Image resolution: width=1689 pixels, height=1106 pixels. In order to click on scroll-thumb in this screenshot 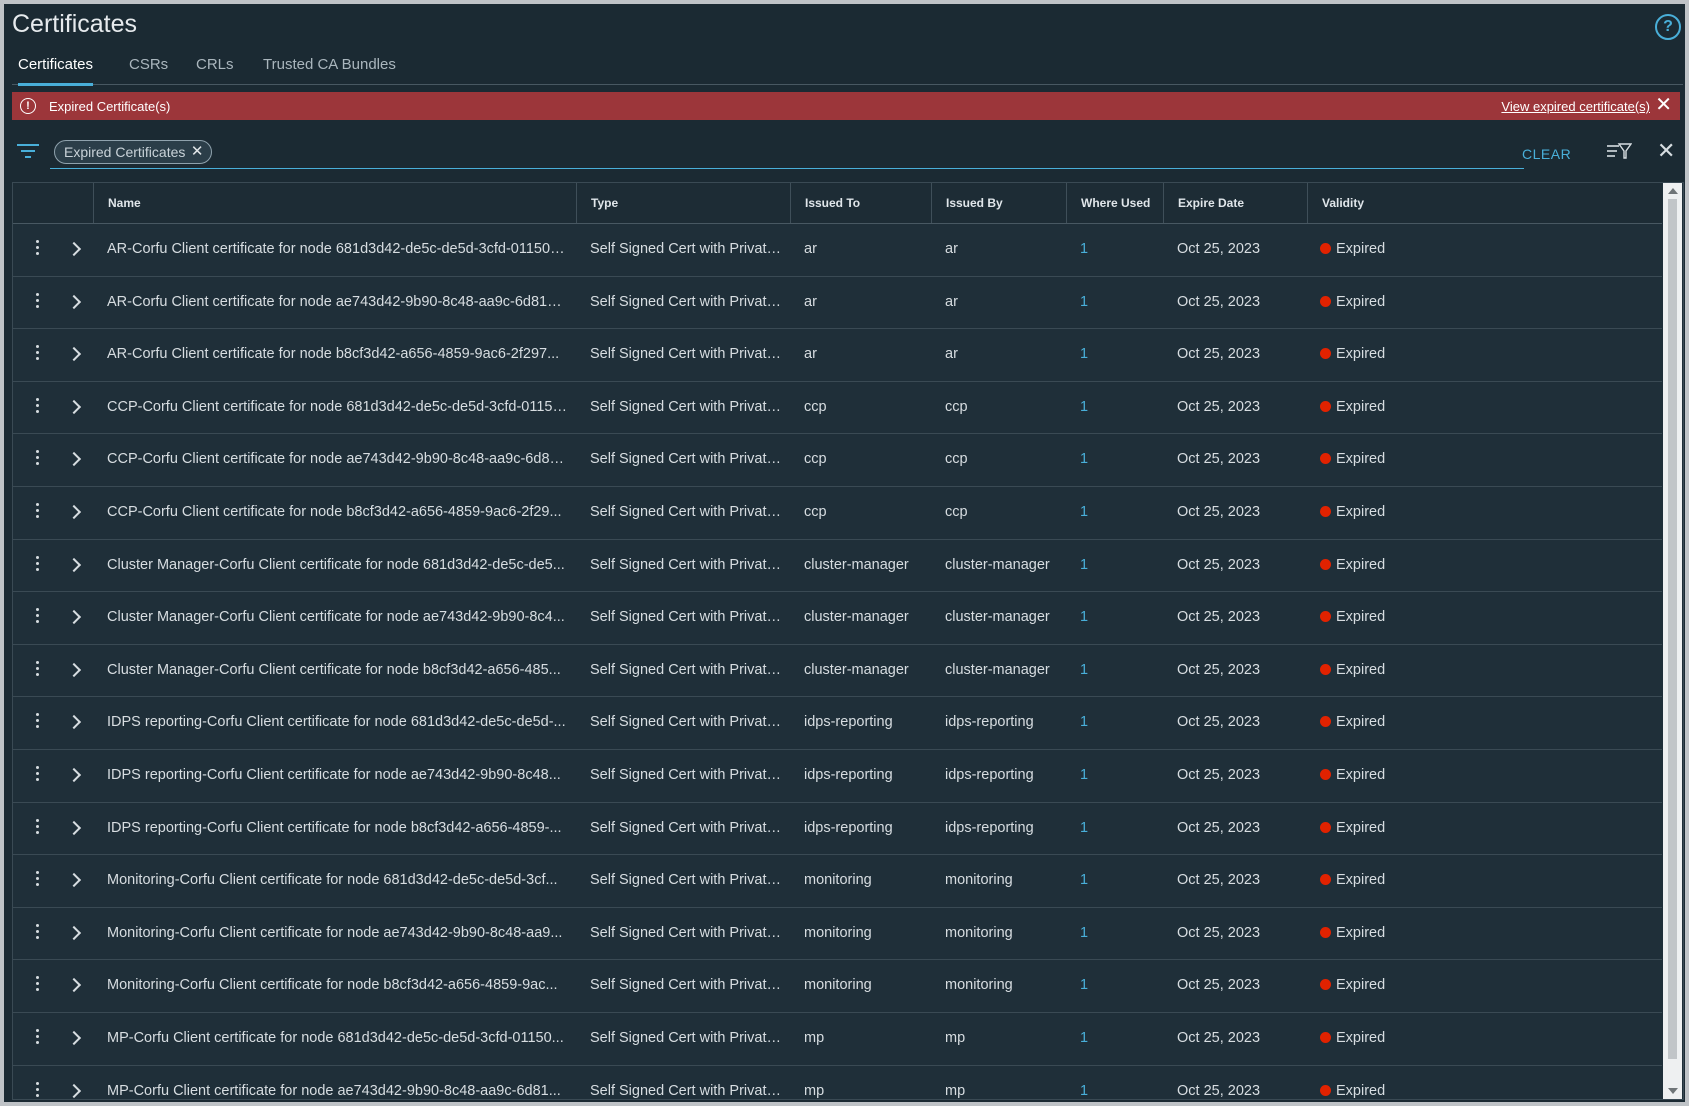, I will do `click(1672, 629)`.